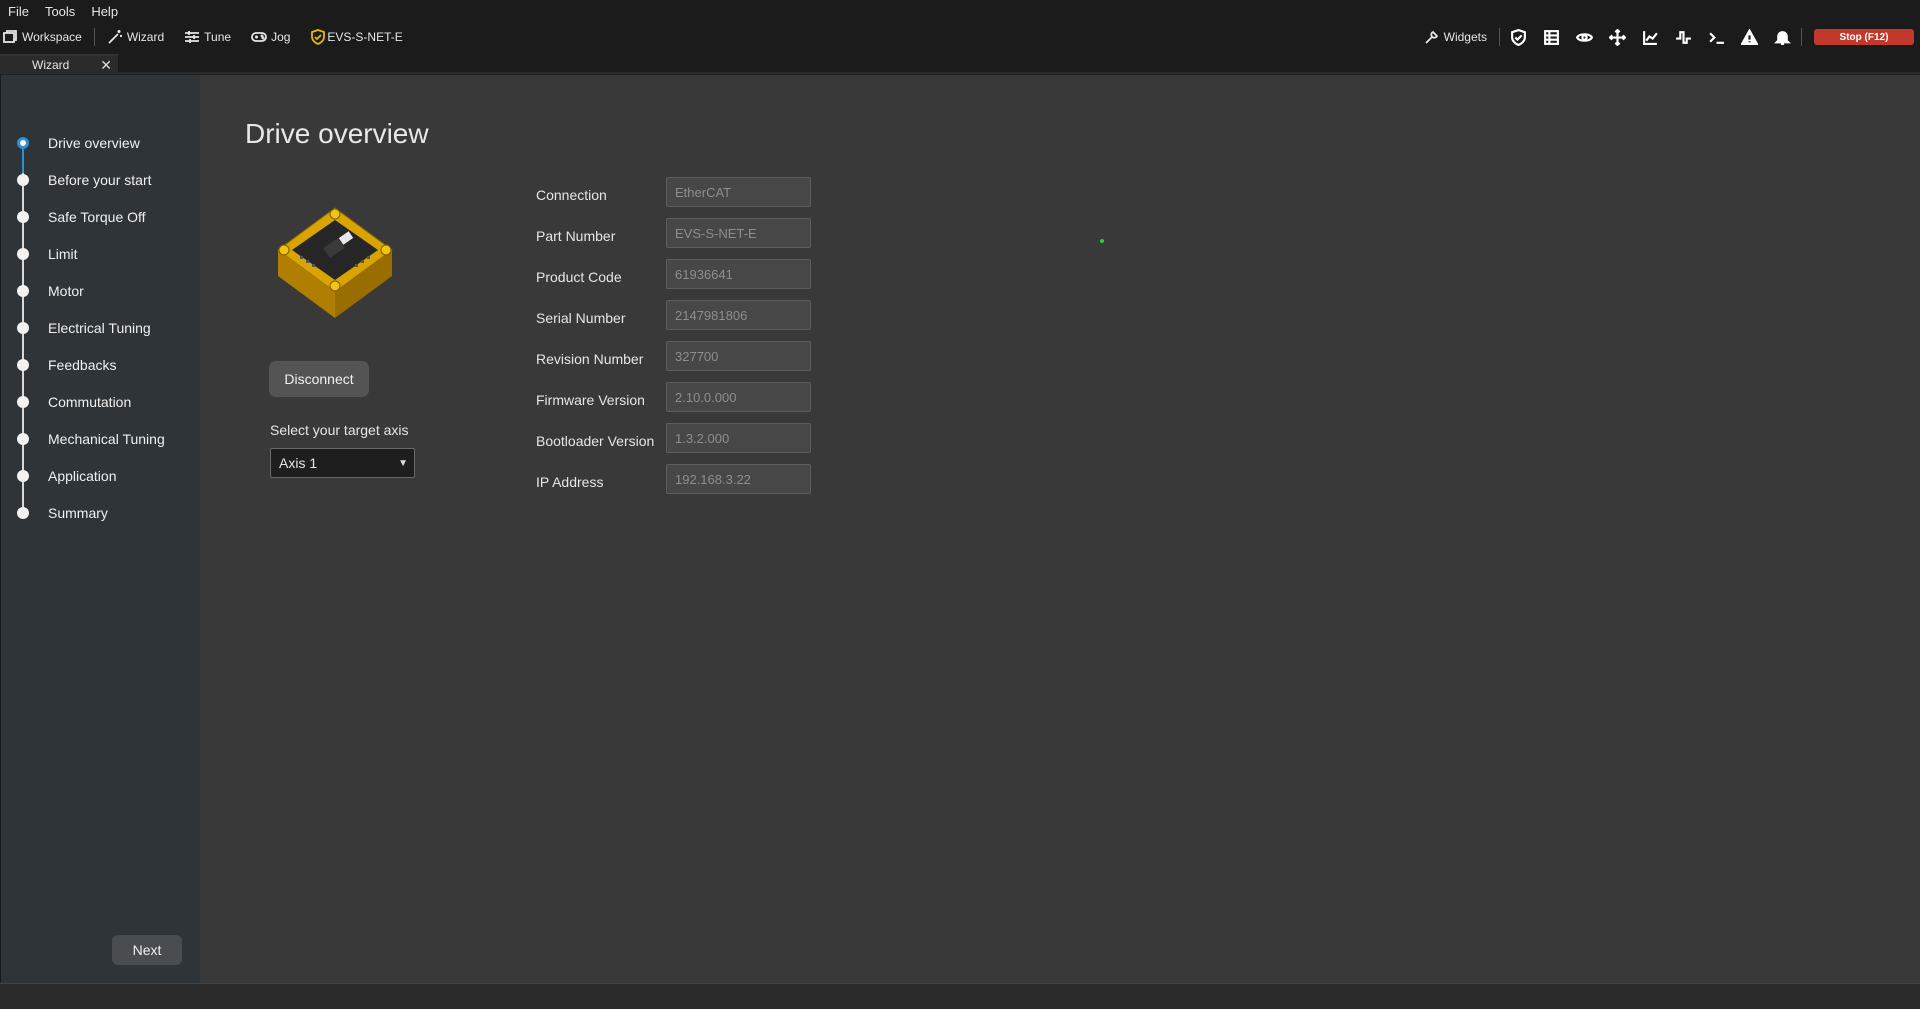  Describe the element at coordinates (66, 291) in the screenshot. I see `wizard-step-label: Motor` at that location.